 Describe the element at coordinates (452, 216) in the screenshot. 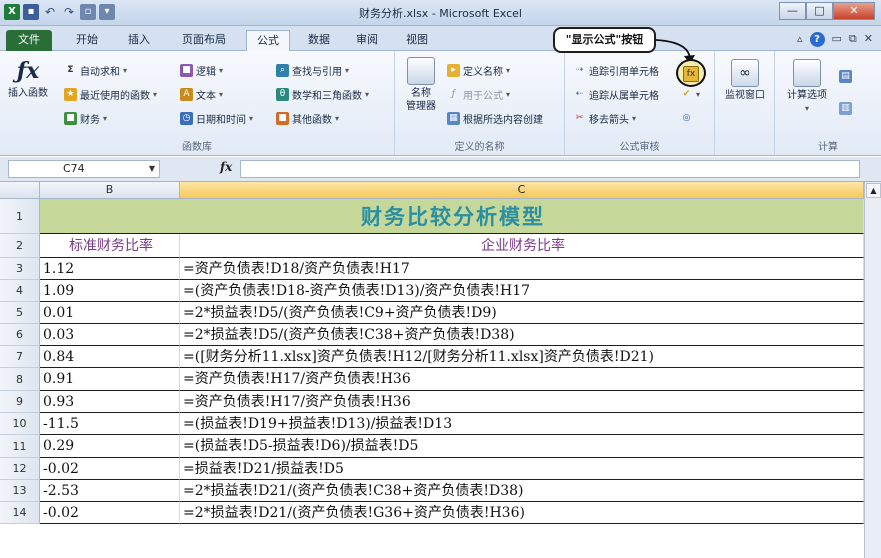

I see `sheet-title-cell: 财务比较分析模型` at that location.